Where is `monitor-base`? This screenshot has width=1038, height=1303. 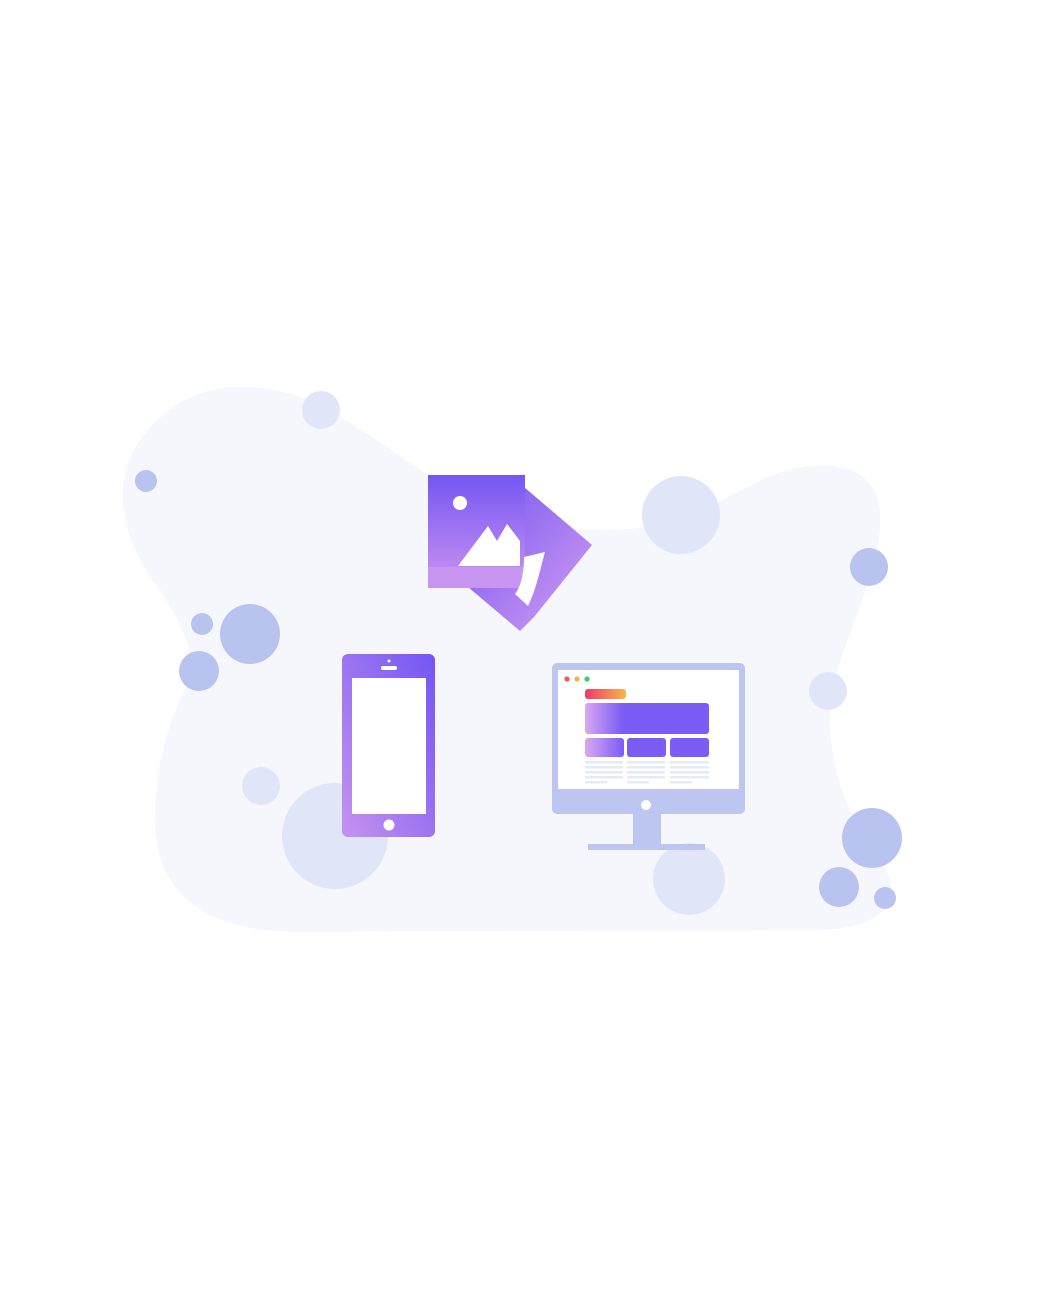 monitor-base is located at coordinates (646, 847).